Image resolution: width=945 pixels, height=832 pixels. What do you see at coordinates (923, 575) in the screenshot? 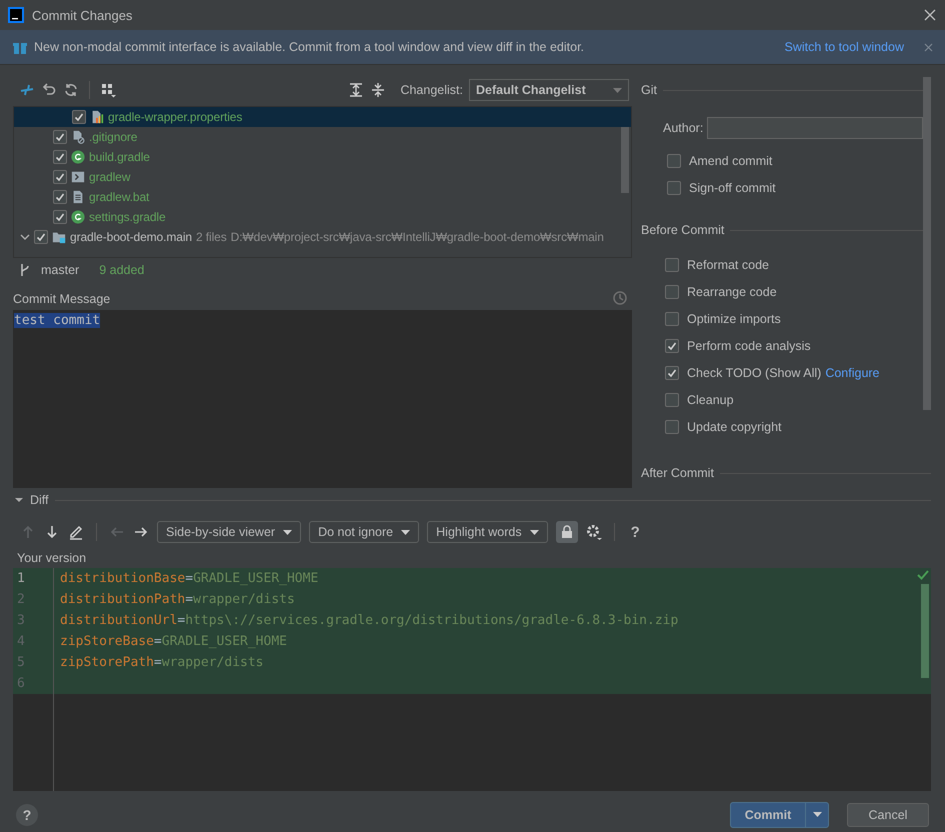
I see `check-icon` at bounding box center [923, 575].